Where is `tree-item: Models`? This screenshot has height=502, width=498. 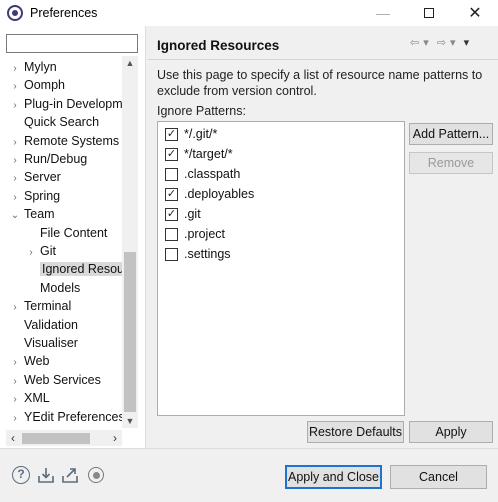
tree-item: Models is located at coordinates (53, 288).